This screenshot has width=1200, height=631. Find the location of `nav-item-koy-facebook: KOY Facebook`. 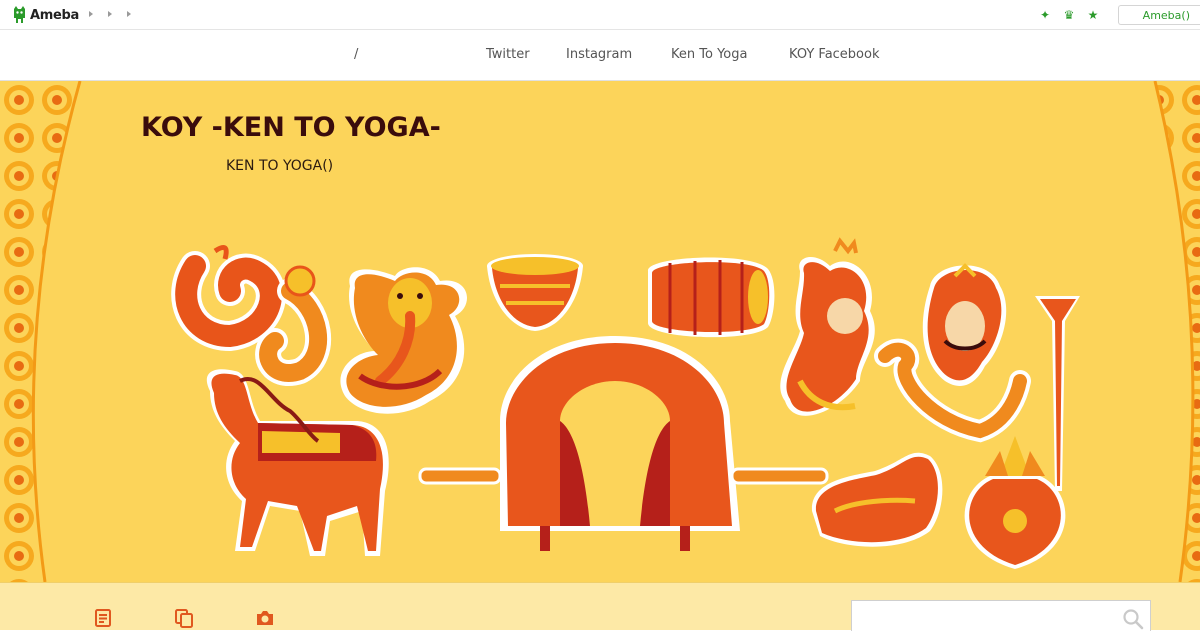

nav-item-koy-facebook: KOY Facebook is located at coordinates (834, 54).